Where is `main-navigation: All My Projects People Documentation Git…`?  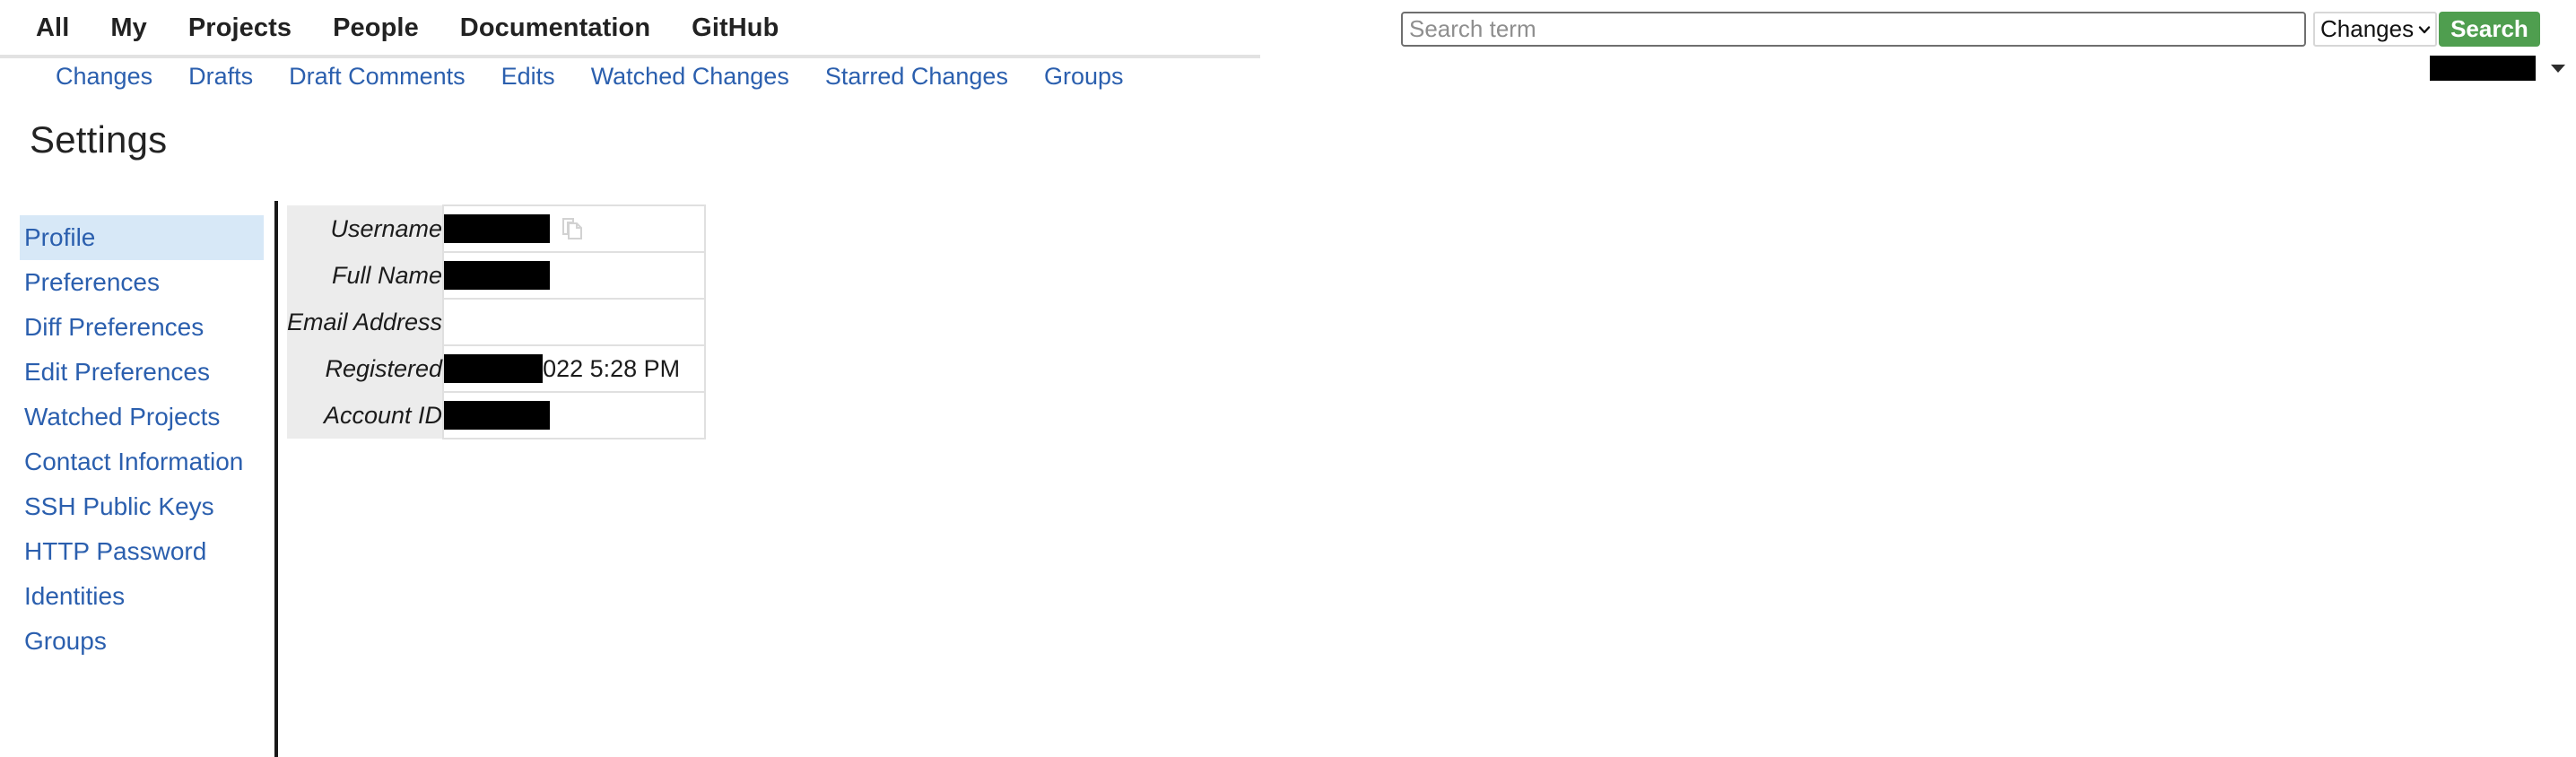
main-navigation: All My Projects People Documentation Git… is located at coordinates (389, 28).